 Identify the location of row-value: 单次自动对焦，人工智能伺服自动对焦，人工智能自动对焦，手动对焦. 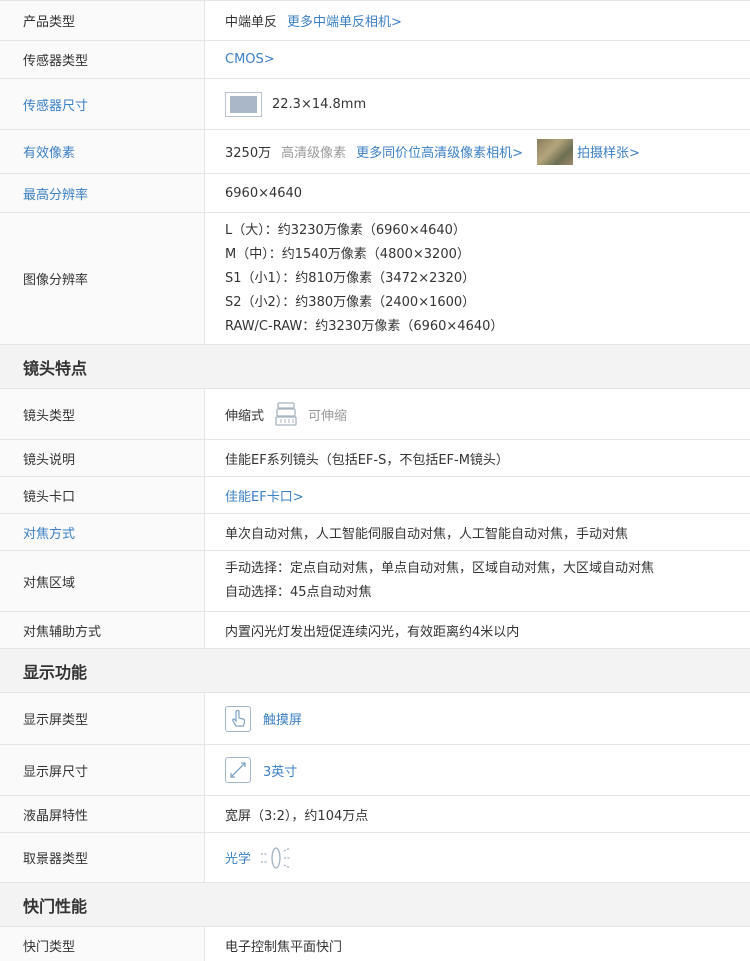
(427, 534).